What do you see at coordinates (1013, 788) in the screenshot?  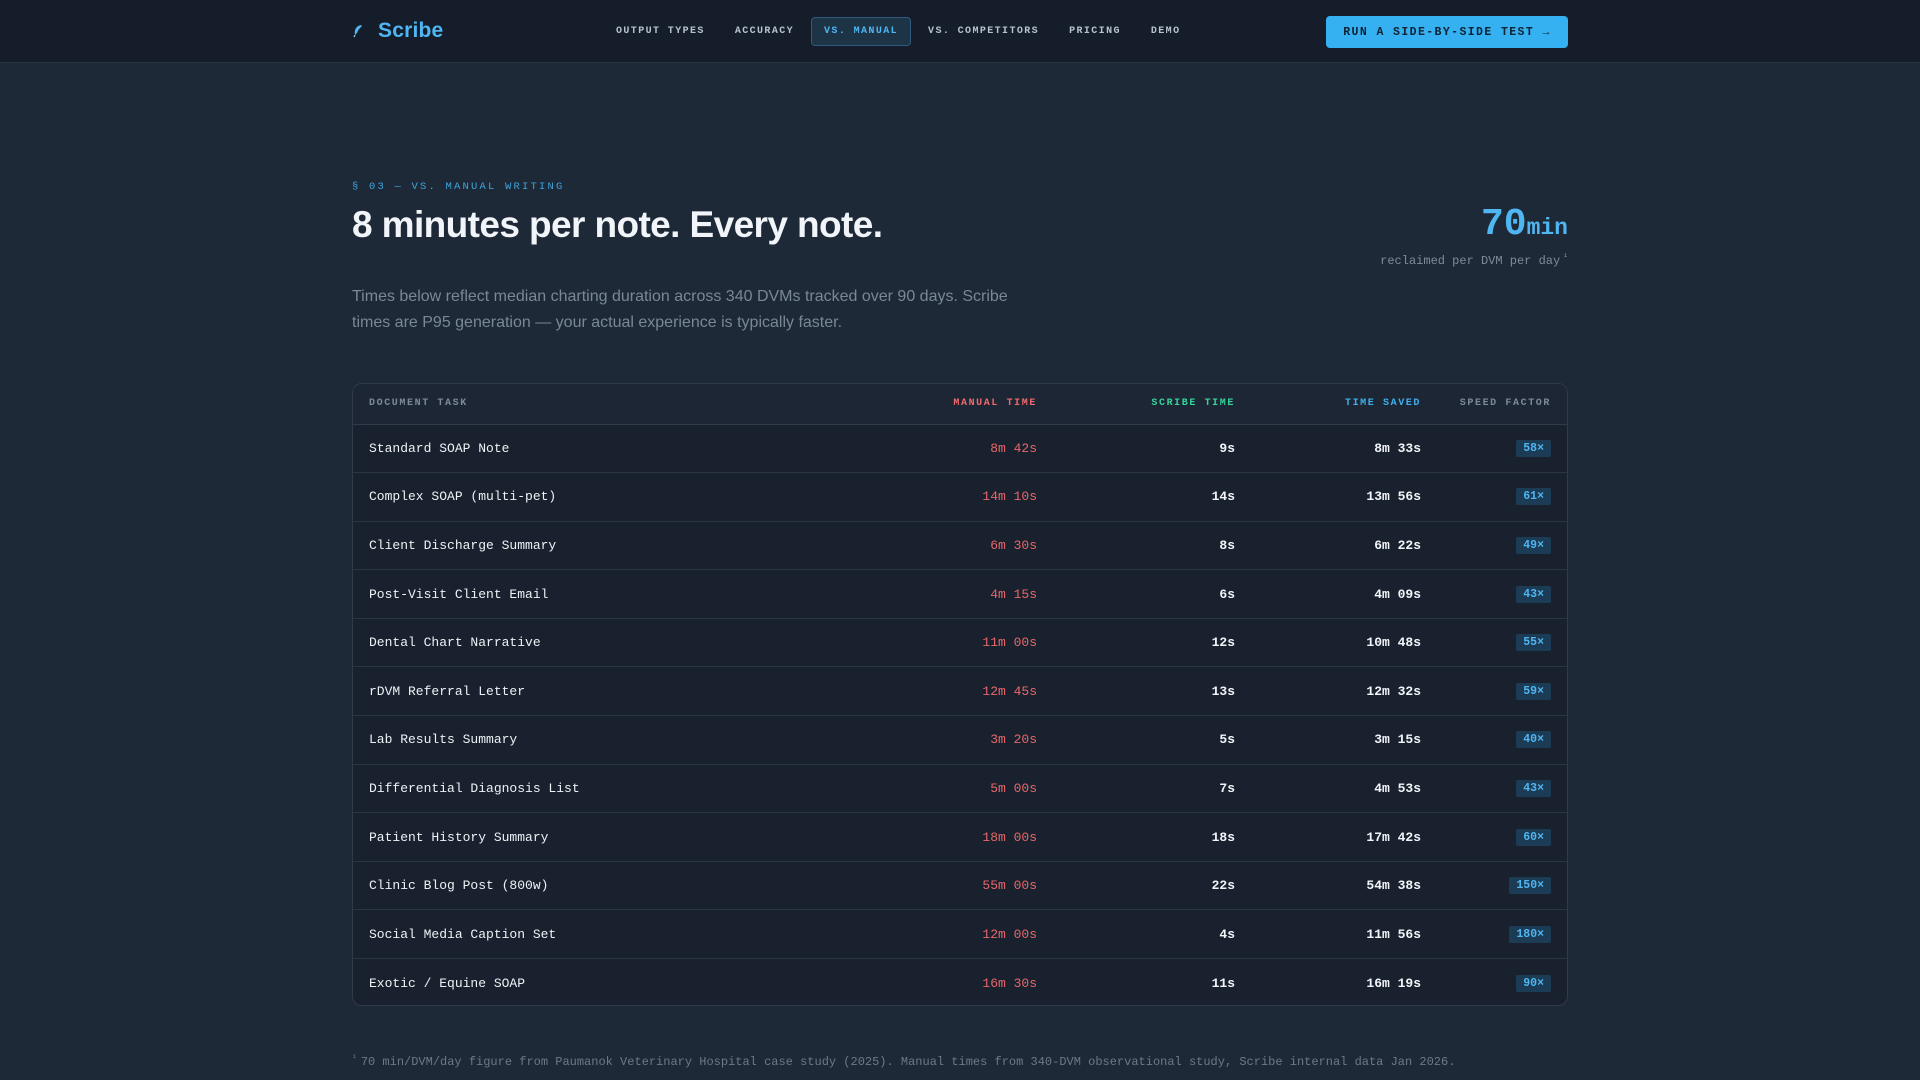 I see `cell-manual-time: 5m 00s` at bounding box center [1013, 788].